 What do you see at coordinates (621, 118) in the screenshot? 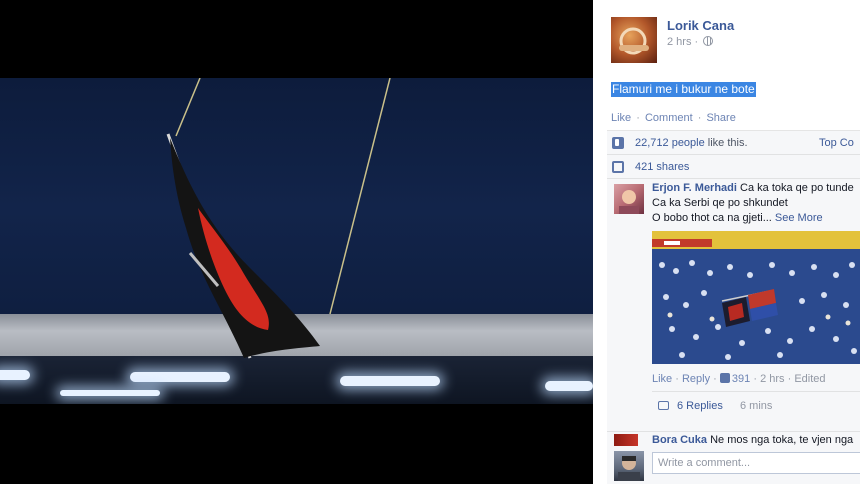
I see `like-link: Like` at bounding box center [621, 118].